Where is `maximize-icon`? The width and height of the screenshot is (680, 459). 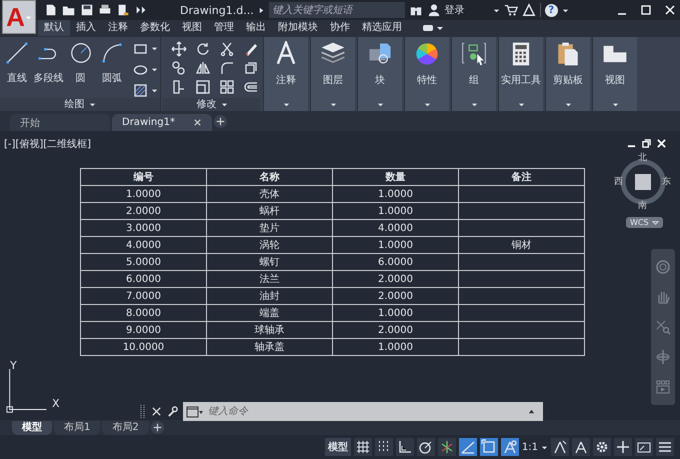 maximize-icon is located at coordinates (646, 10).